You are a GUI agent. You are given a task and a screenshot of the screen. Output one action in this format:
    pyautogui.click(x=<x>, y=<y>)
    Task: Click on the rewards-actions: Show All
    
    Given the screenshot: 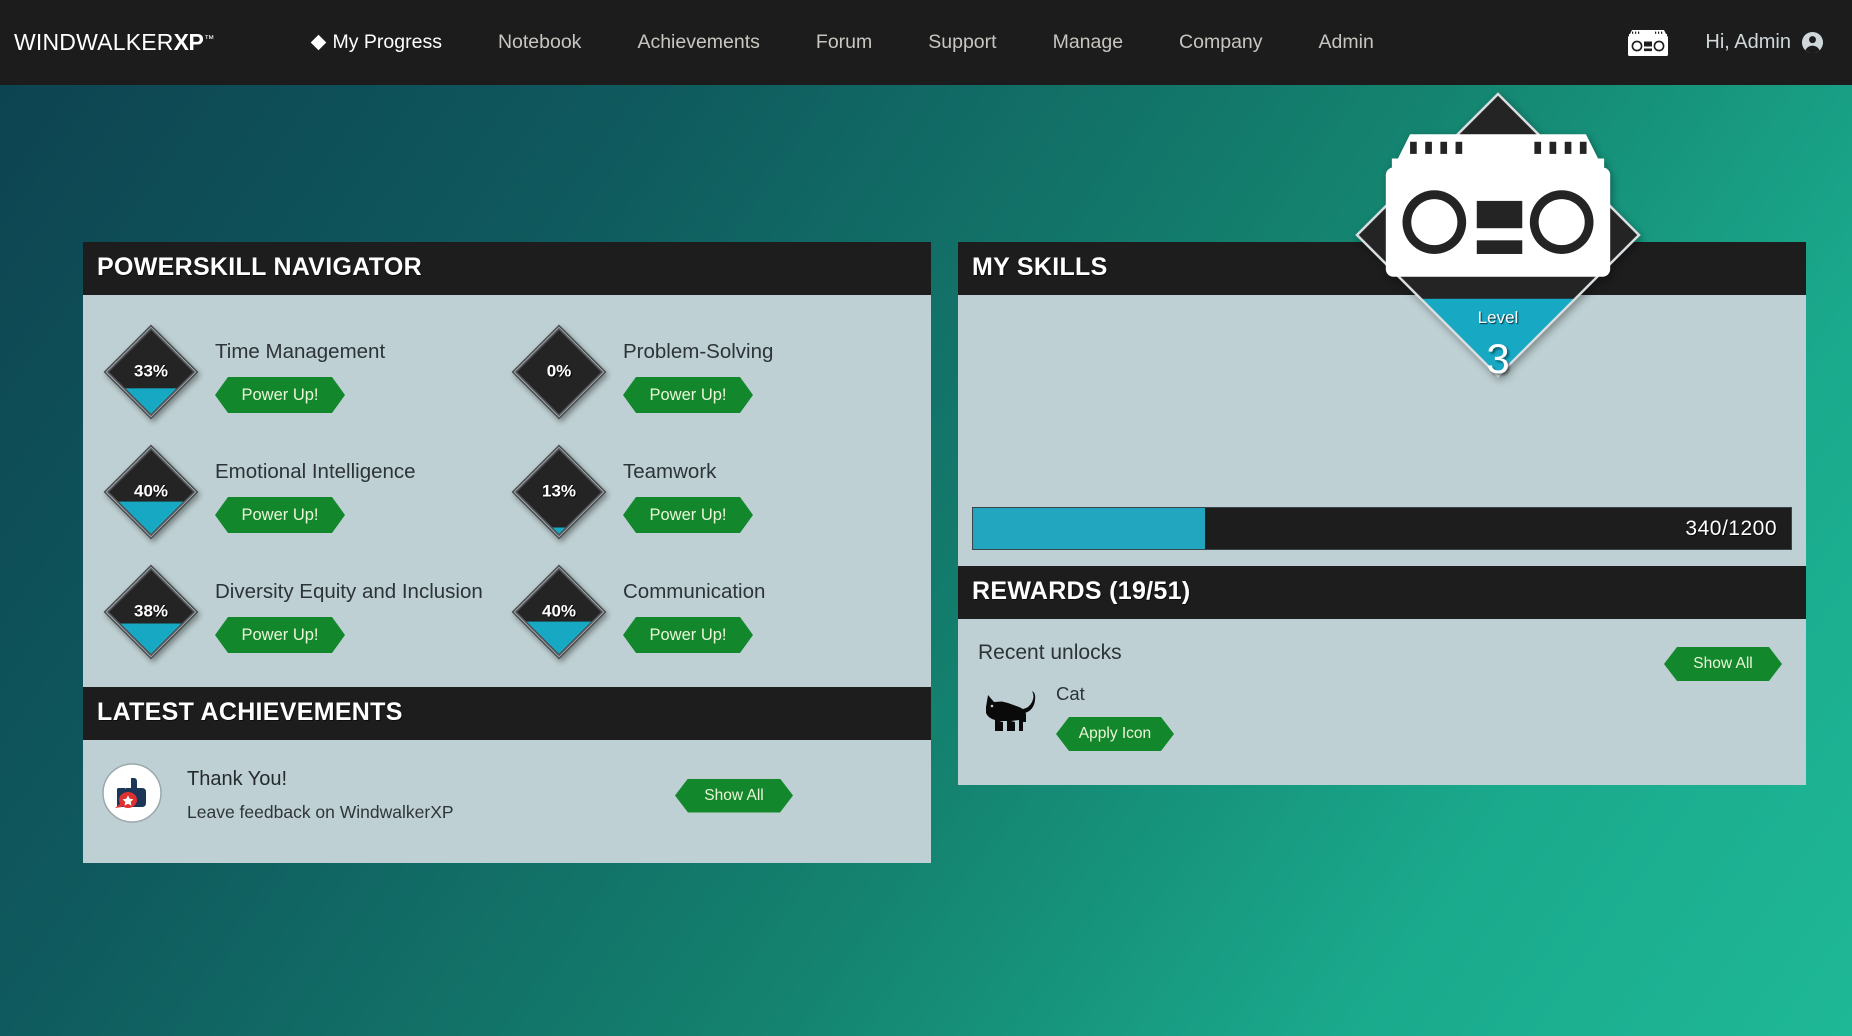 What is the action you would take?
    pyautogui.click(x=1723, y=664)
    